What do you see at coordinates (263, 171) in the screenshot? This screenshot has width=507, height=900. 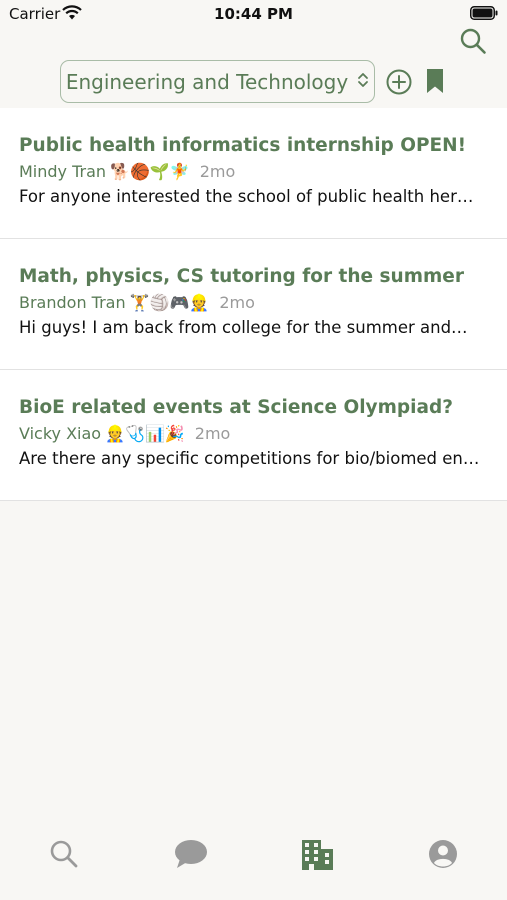 I see `post-meta: Mindy Tran 🐕🏀🌱🧚 2mo` at bounding box center [263, 171].